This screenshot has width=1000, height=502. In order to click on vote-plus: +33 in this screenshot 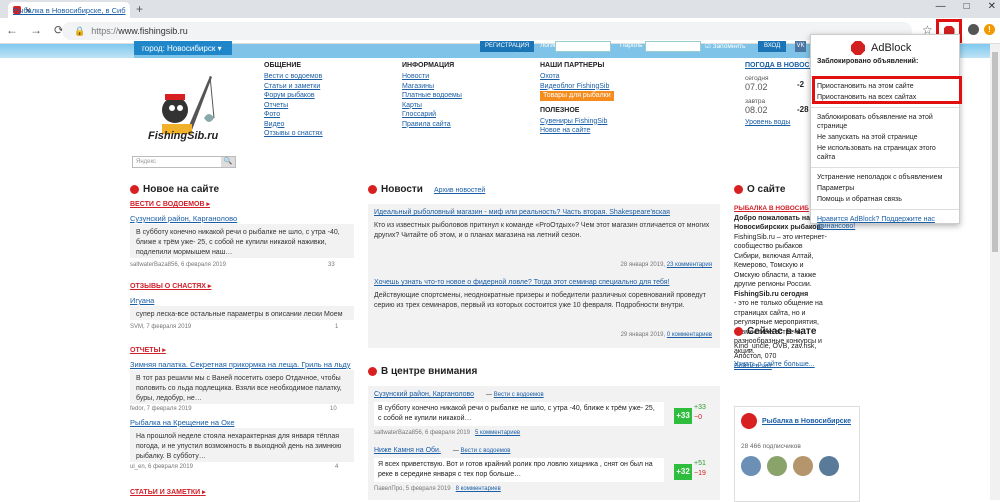, I will do `click(700, 407)`.